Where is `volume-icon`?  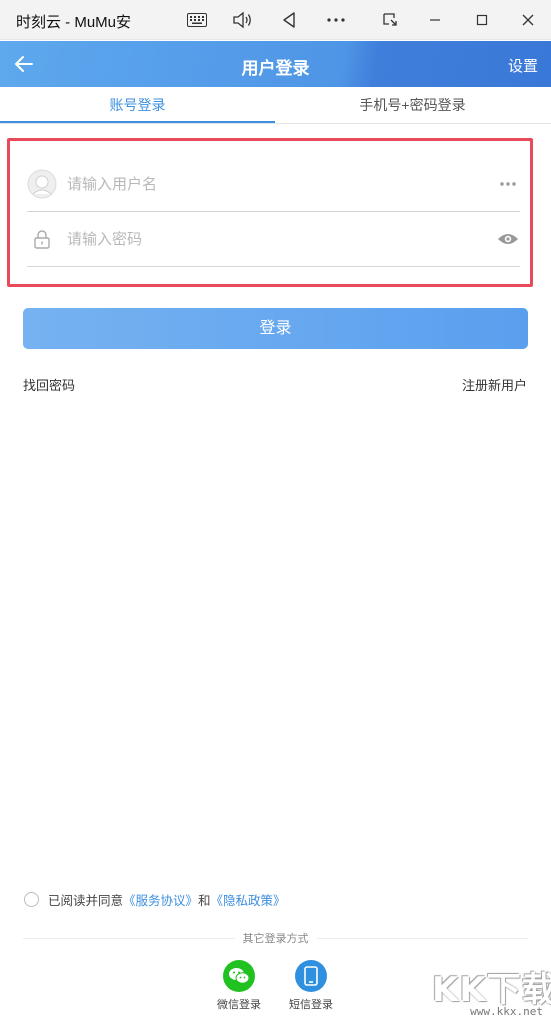
volume-icon is located at coordinates (242, 20).